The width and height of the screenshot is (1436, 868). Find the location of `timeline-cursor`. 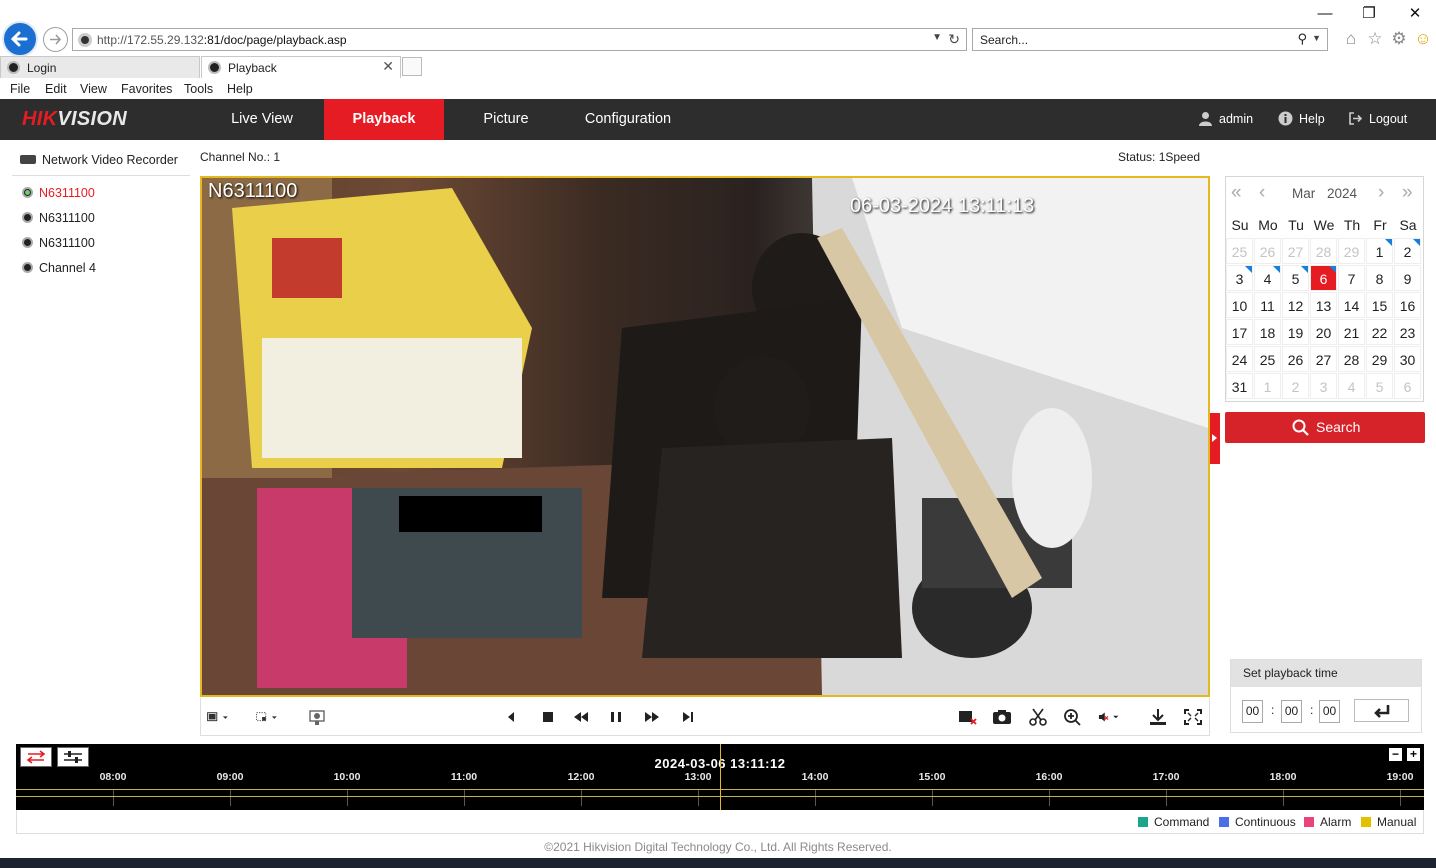

timeline-cursor is located at coordinates (720, 777).